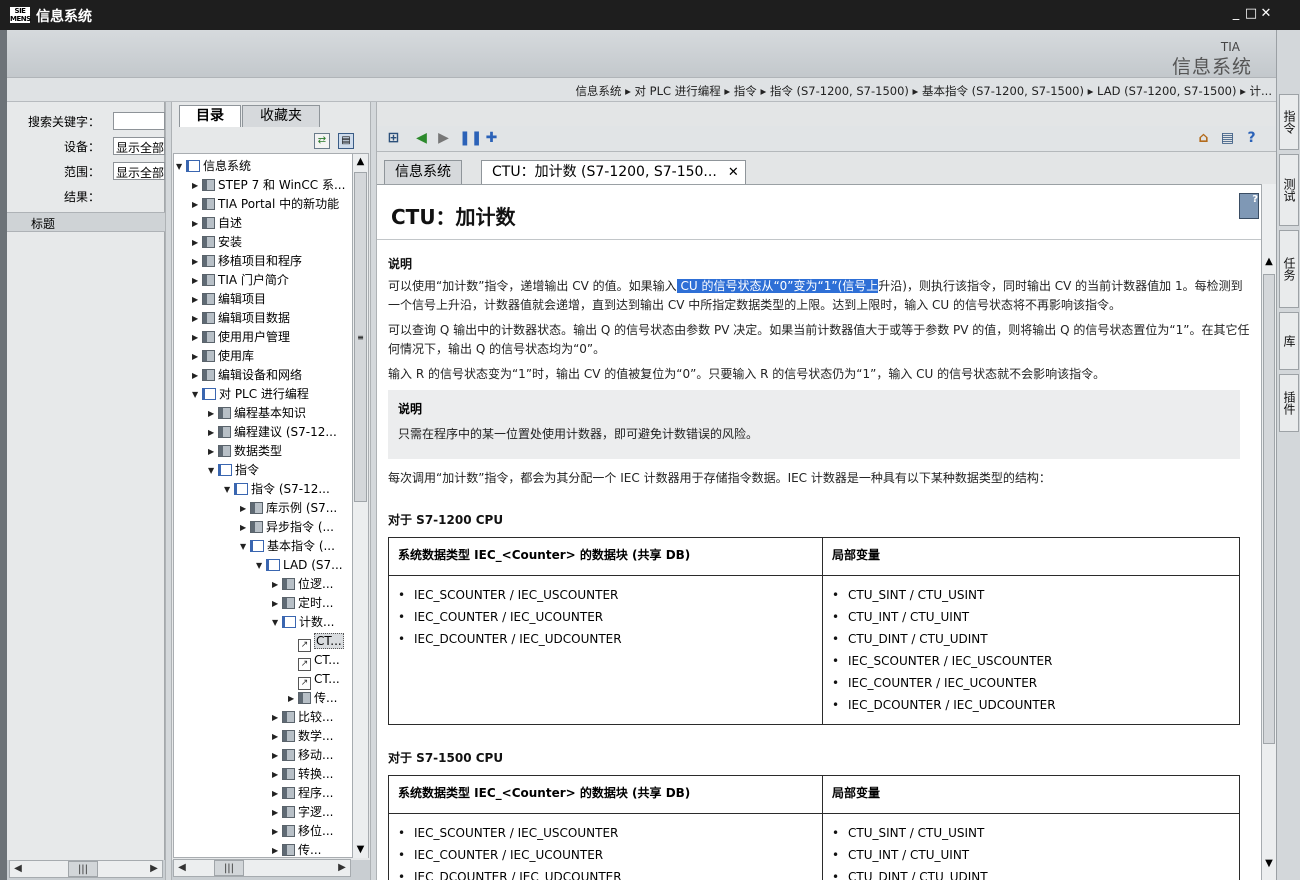  What do you see at coordinates (139, 121) in the screenshot?
I see `search-keyword-input` at bounding box center [139, 121].